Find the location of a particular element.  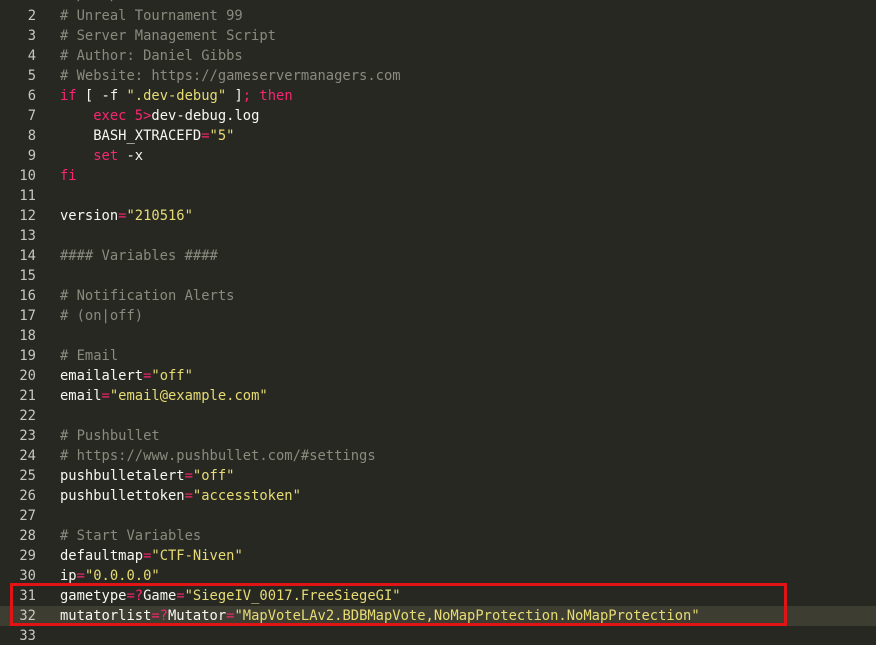

code-line: 10 fi is located at coordinates (438, 176).